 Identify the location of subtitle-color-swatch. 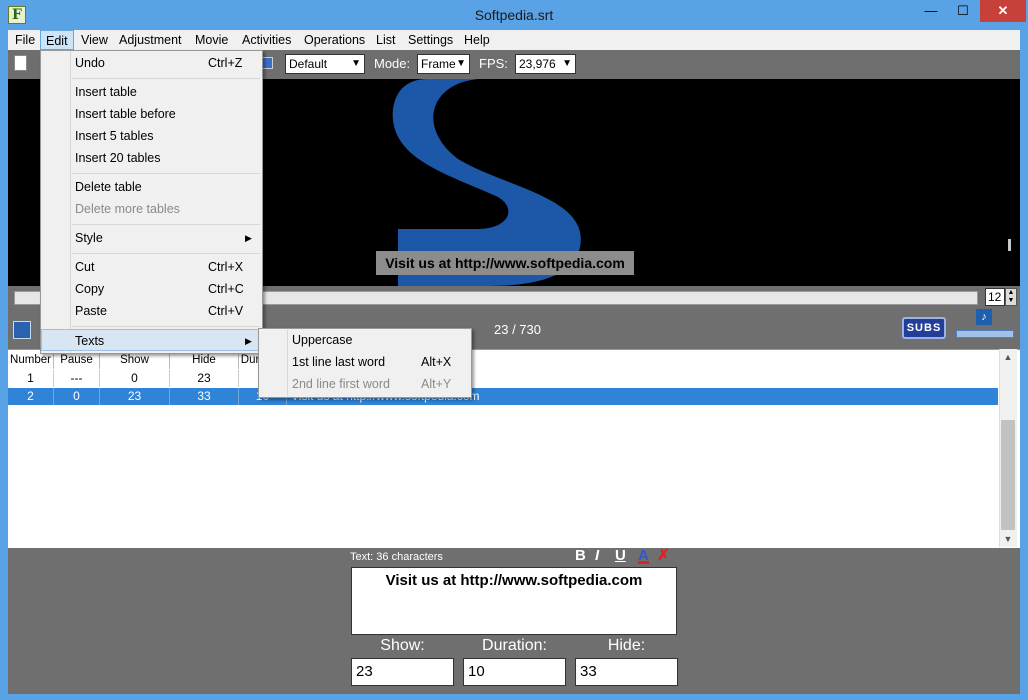
(22, 330).